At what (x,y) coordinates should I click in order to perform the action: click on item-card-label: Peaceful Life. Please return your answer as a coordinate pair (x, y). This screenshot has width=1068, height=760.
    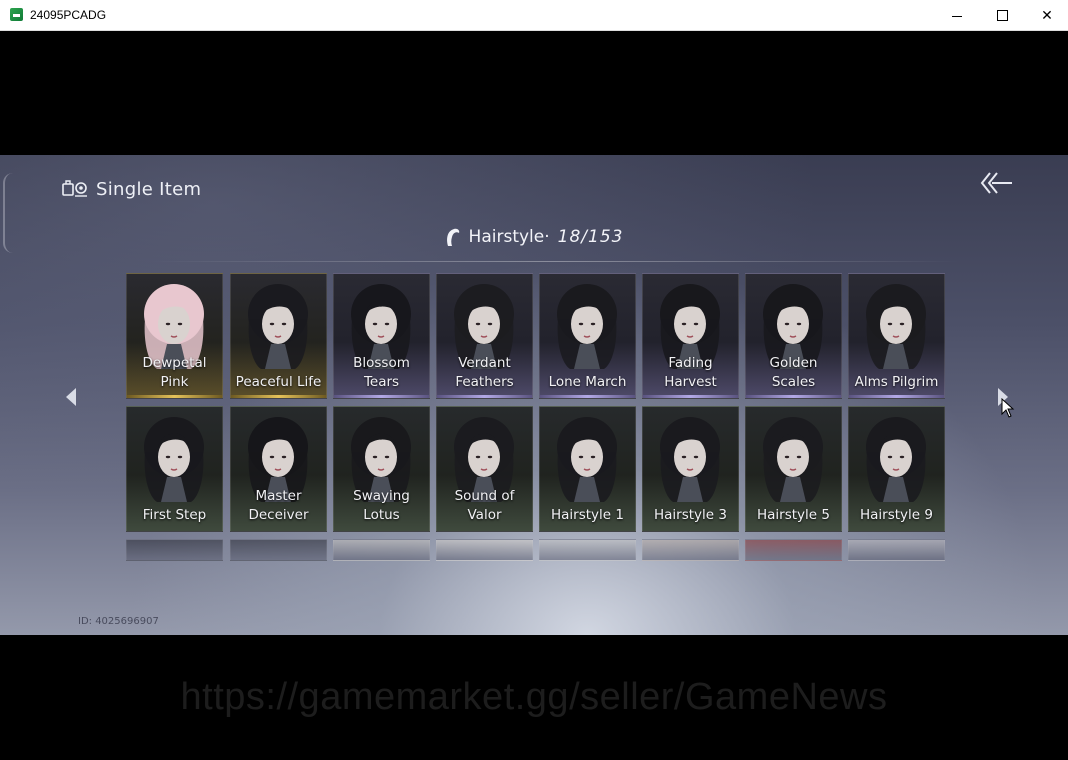
    Looking at the image, I should click on (278, 382).